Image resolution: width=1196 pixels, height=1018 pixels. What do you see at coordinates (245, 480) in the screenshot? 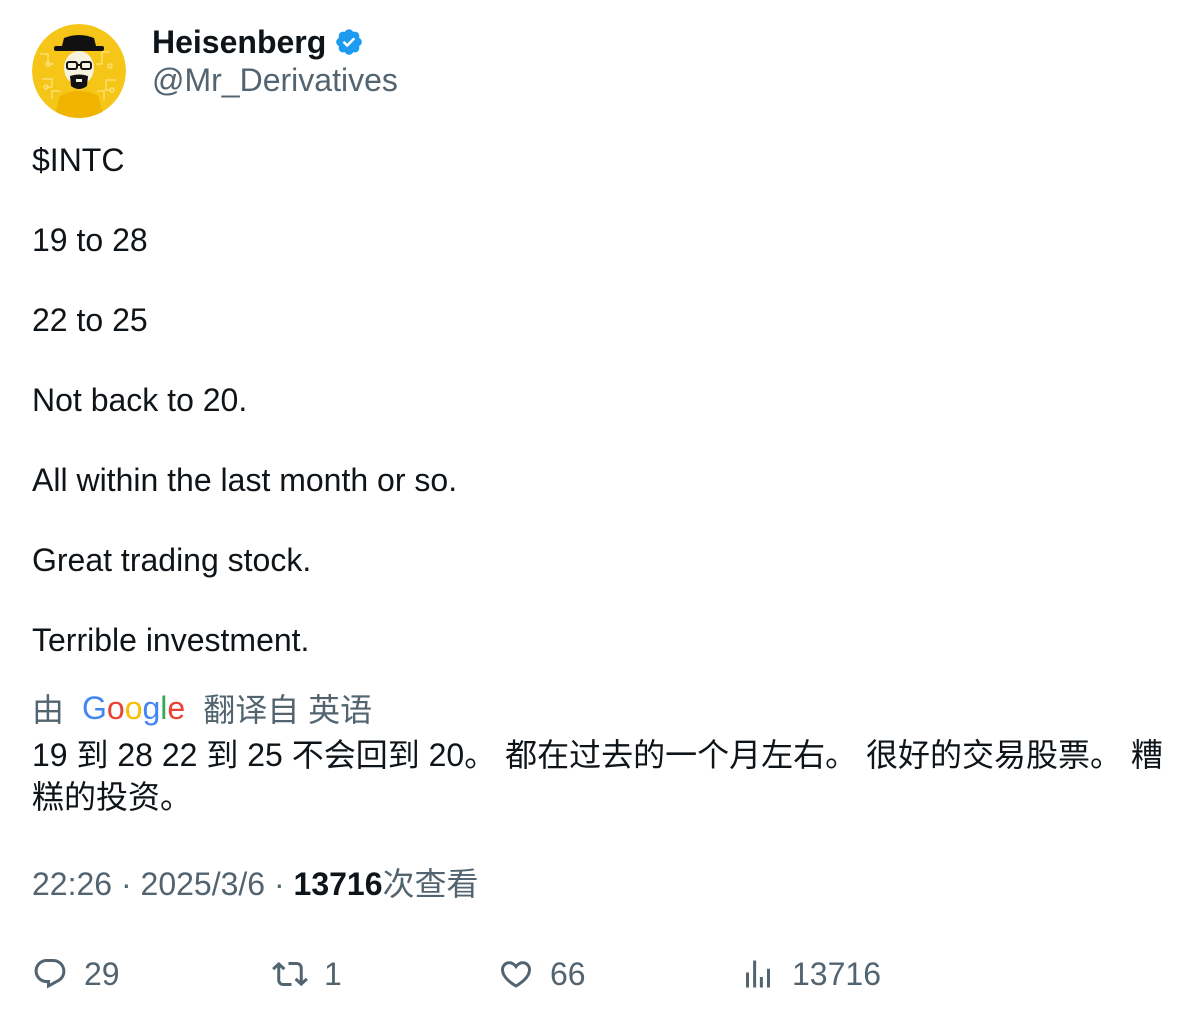
I see `tweet-paragraph: All within the last month or so.` at bounding box center [245, 480].